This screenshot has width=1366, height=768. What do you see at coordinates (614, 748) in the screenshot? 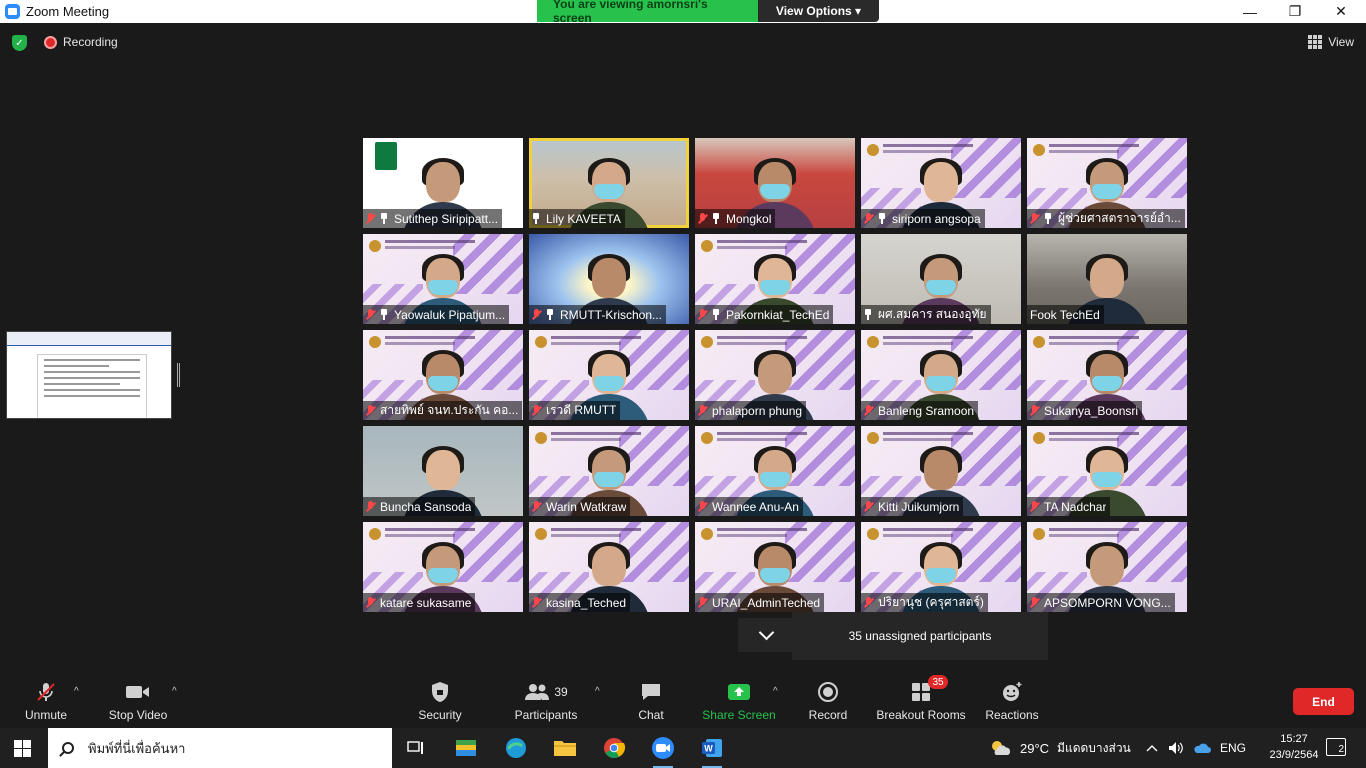
I see `chrome-browser-icon` at bounding box center [614, 748].